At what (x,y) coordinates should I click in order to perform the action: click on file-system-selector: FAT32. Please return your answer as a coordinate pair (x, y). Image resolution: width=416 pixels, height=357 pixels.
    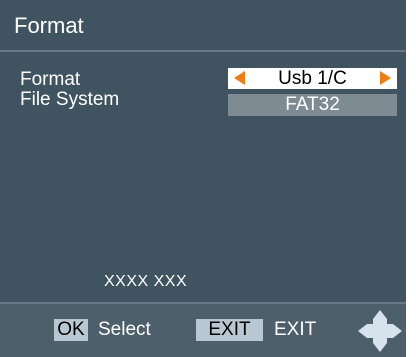
    Looking at the image, I should click on (312, 105).